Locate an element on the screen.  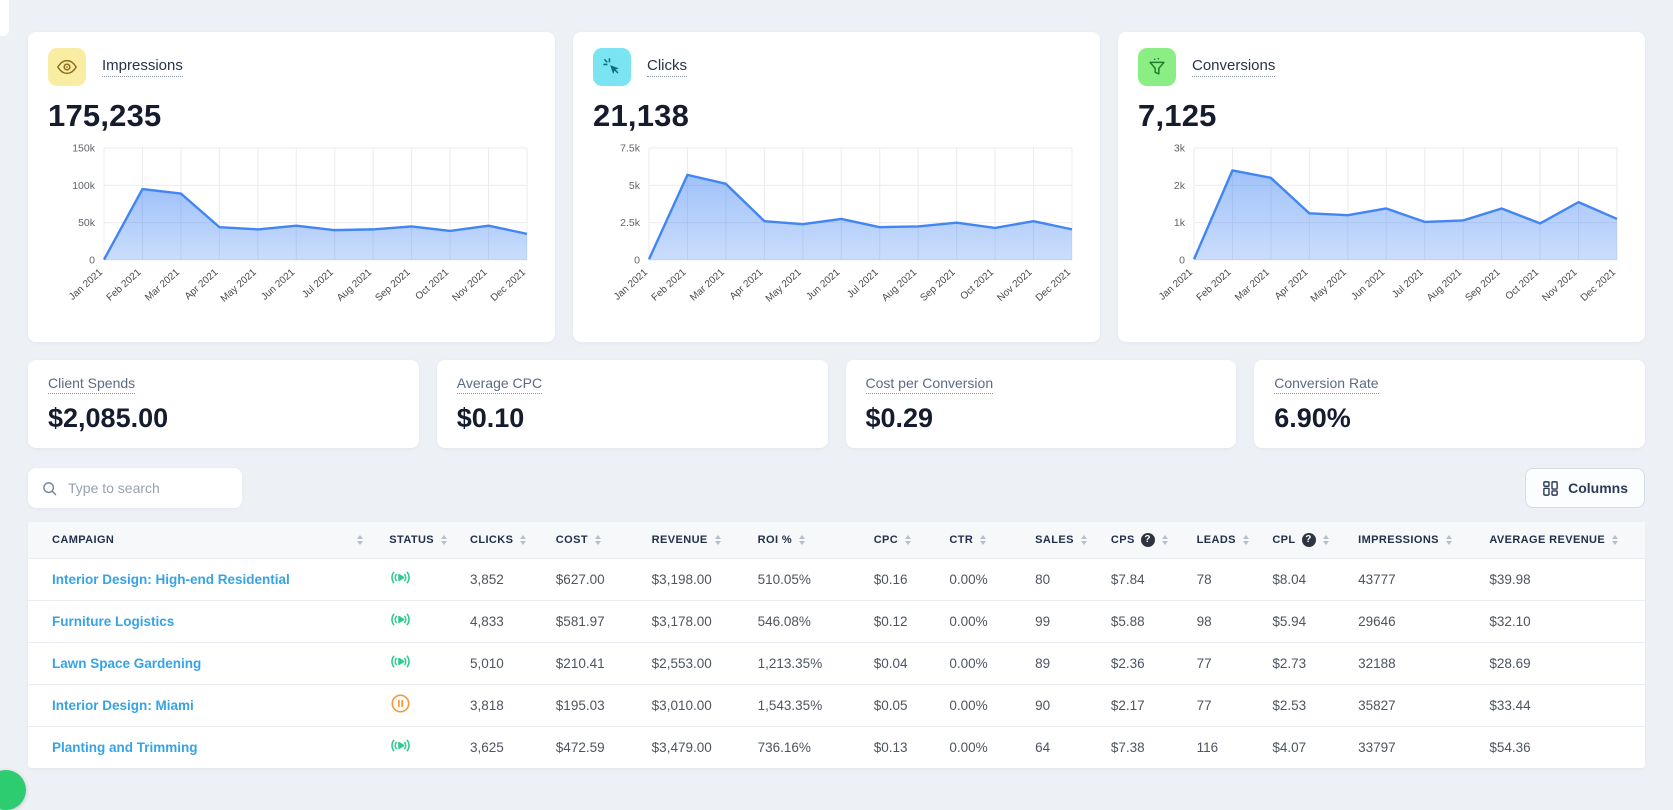
cell-roi: 510.05% is located at coordinates (784, 579).